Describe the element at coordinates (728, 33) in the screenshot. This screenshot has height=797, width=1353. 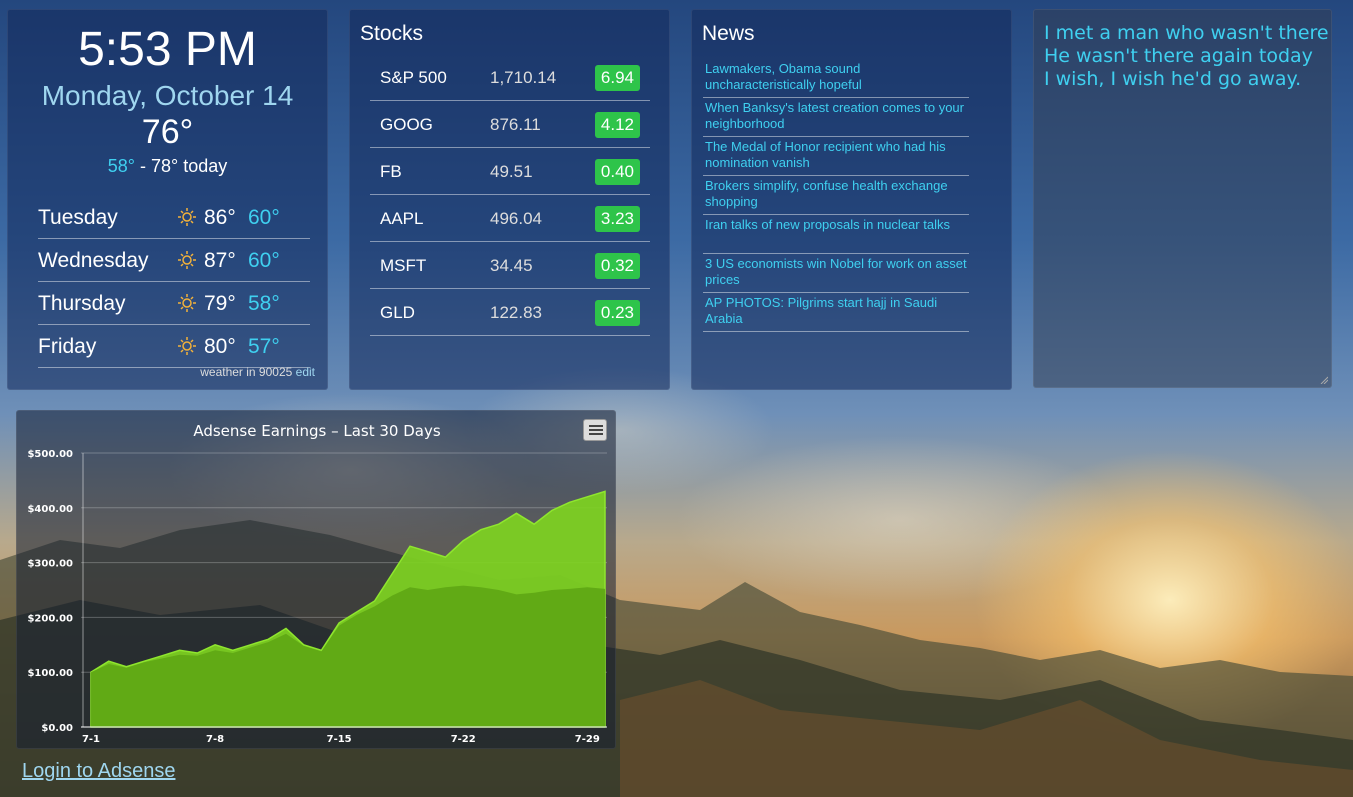
I see `news-title: News` at that location.